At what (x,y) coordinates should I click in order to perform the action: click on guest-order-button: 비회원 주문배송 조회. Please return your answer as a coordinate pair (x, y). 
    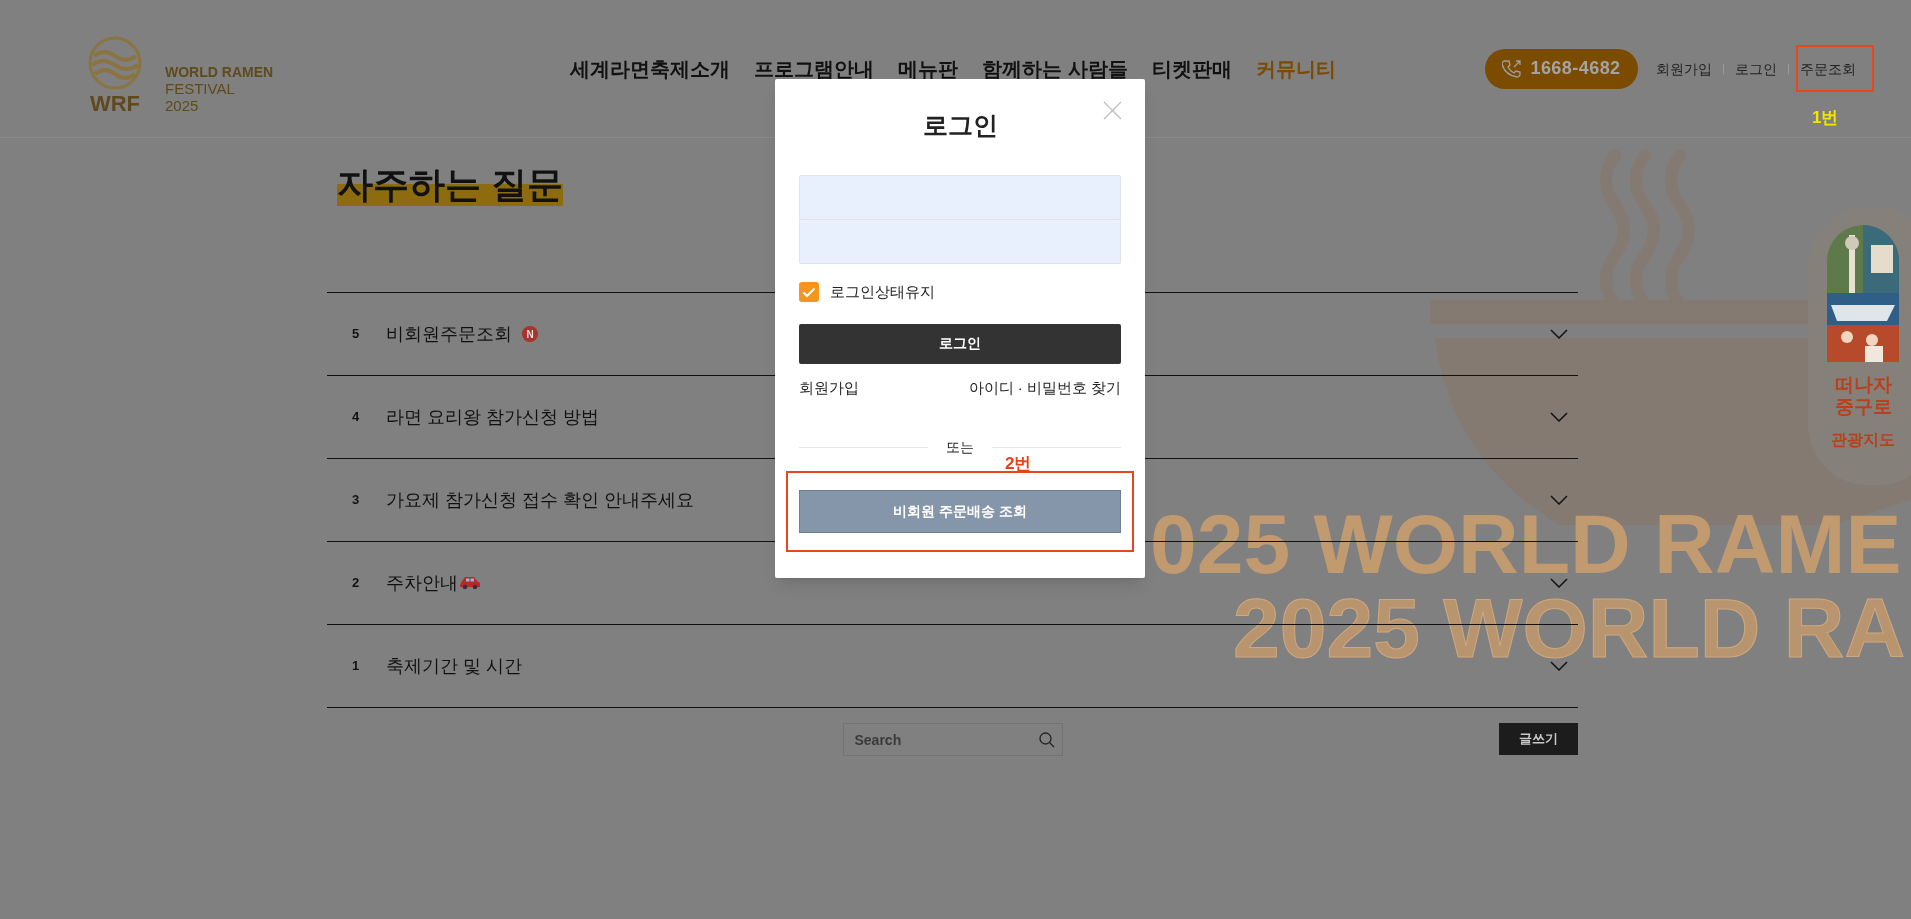
    Looking at the image, I should click on (960, 511).